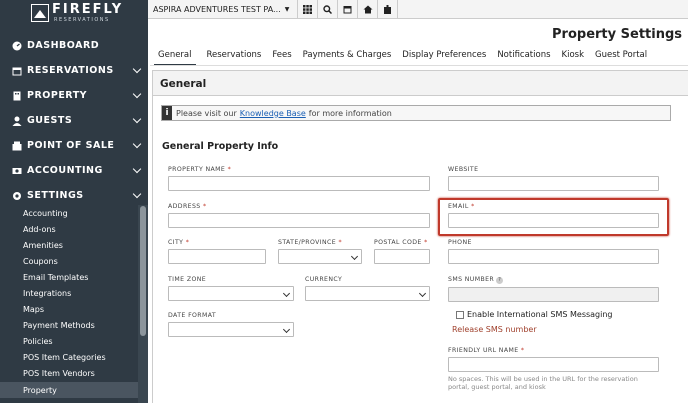  I want to click on phone-label: PHONE, so click(460, 242).